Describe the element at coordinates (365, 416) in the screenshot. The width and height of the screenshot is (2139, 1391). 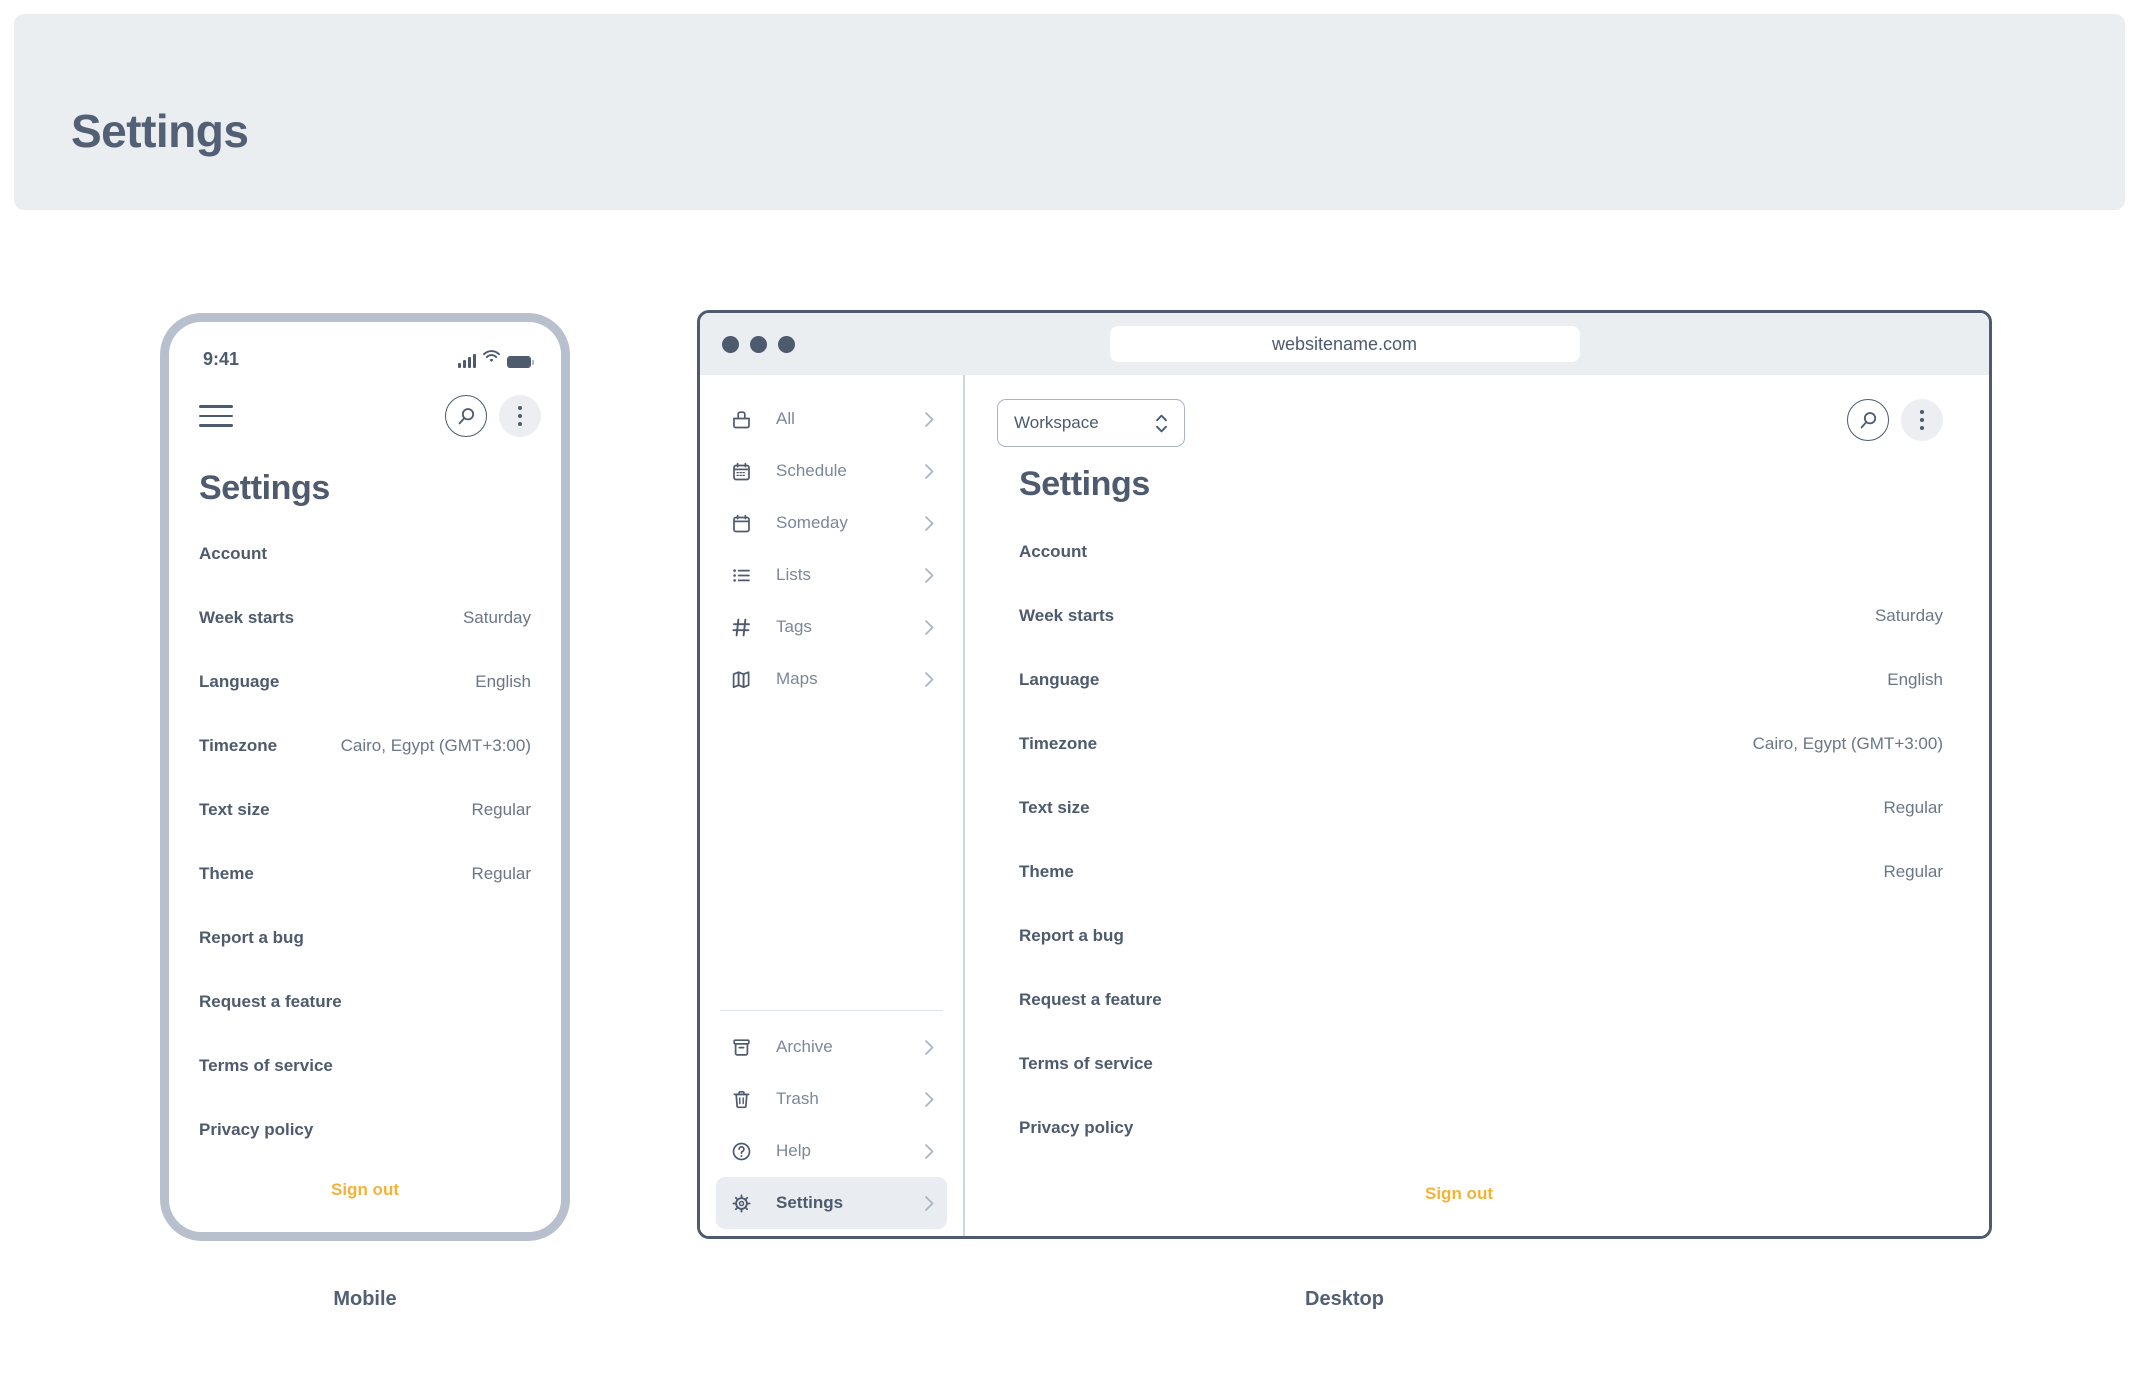
I see `mobile-topbar` at that location.